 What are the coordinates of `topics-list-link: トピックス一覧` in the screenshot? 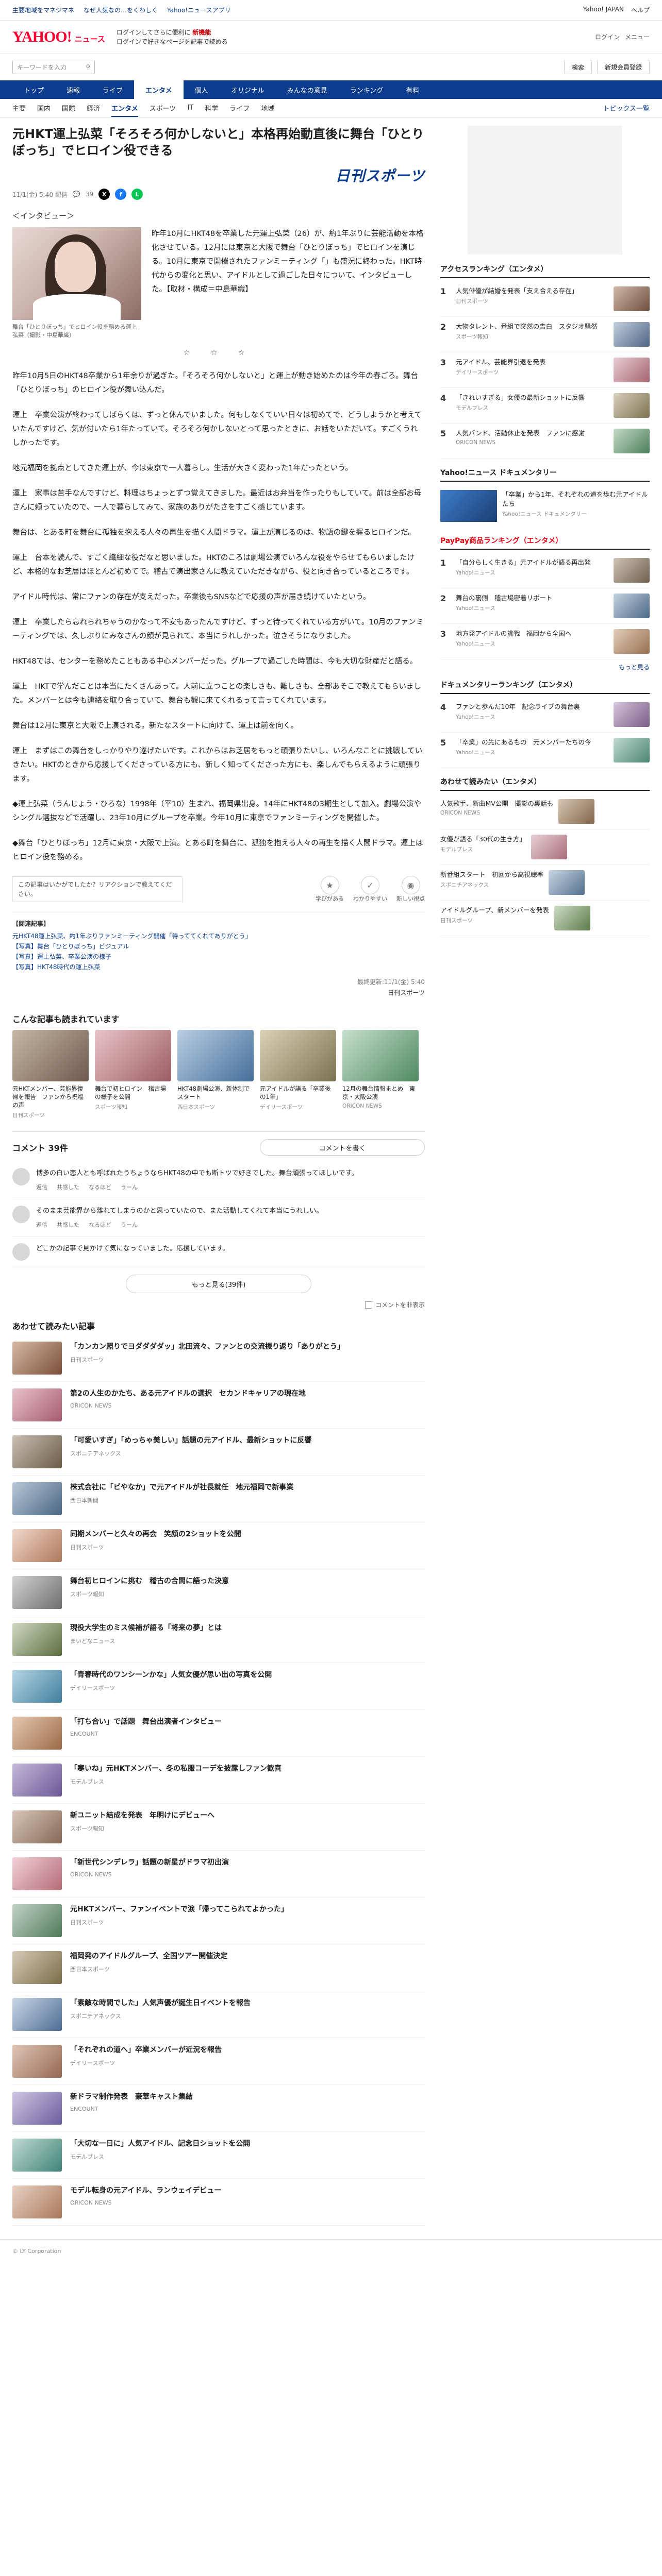 It's located at (626, 108).